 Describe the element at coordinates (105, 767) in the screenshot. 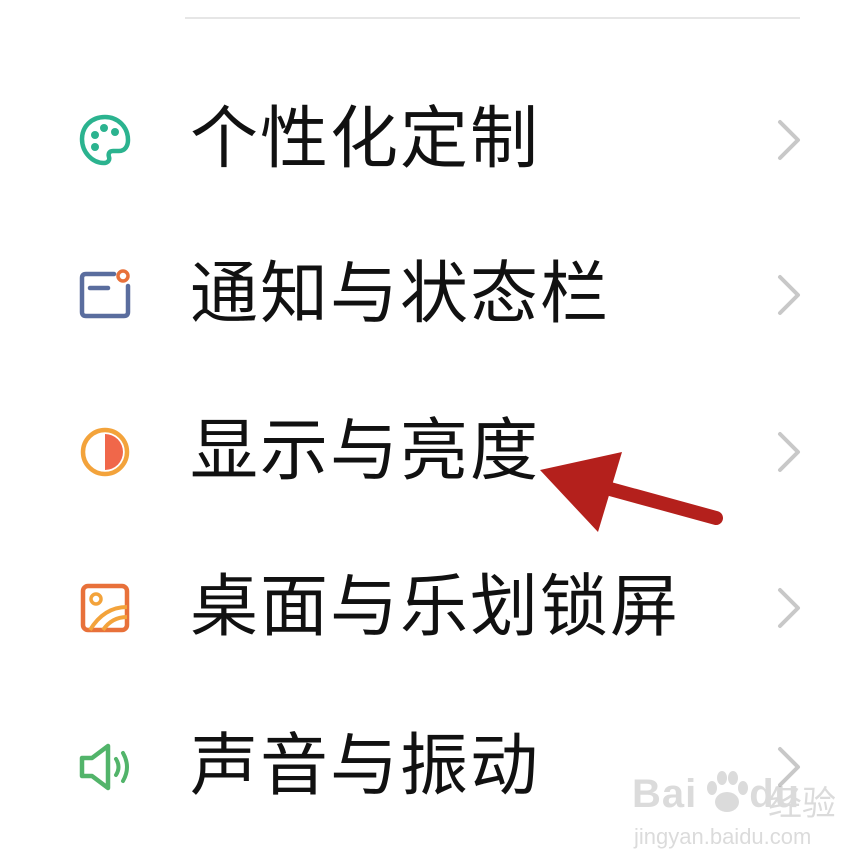

I see `speaker-icon` at that location.